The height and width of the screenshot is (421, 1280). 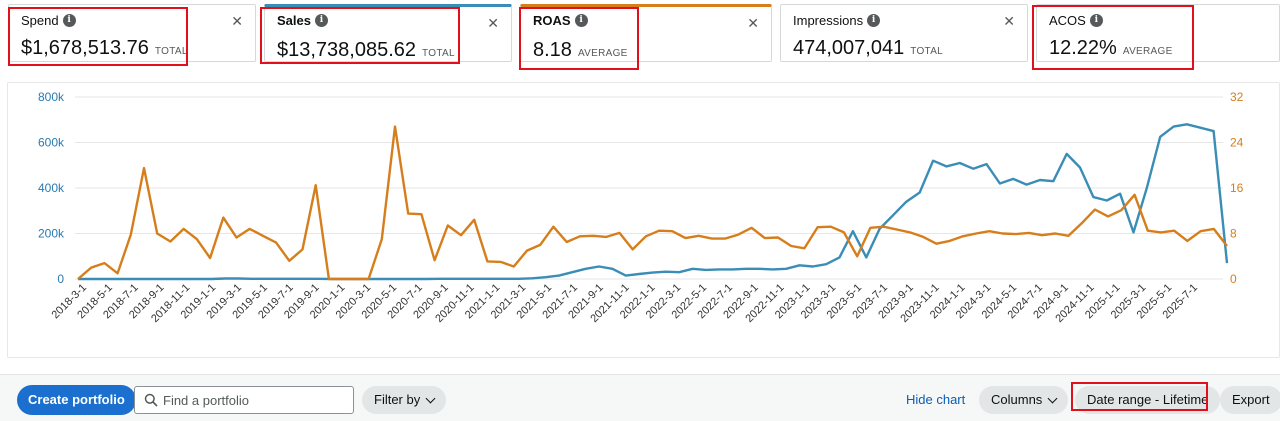 I want to click on y-right-tick-label: 24, so click(x=1237, y=143).